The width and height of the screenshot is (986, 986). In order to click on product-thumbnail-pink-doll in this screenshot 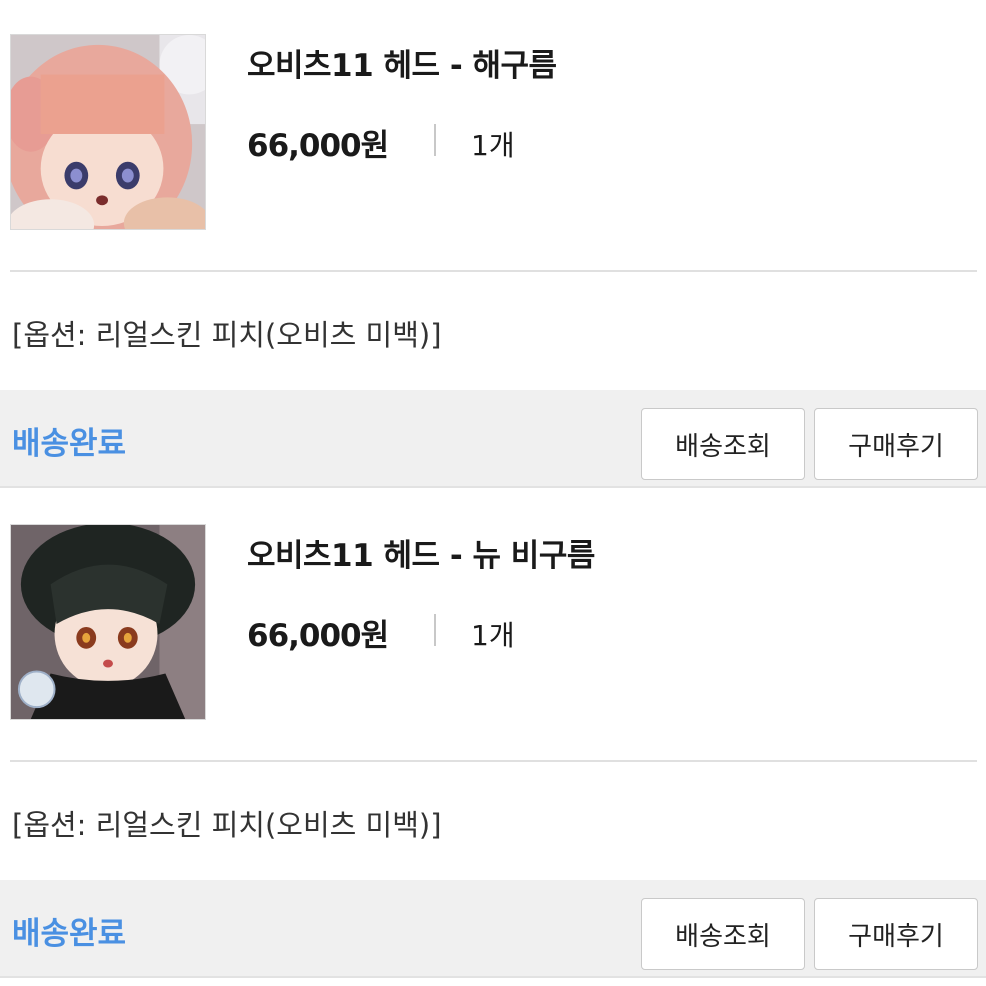, I will do `click(108, 132)`.